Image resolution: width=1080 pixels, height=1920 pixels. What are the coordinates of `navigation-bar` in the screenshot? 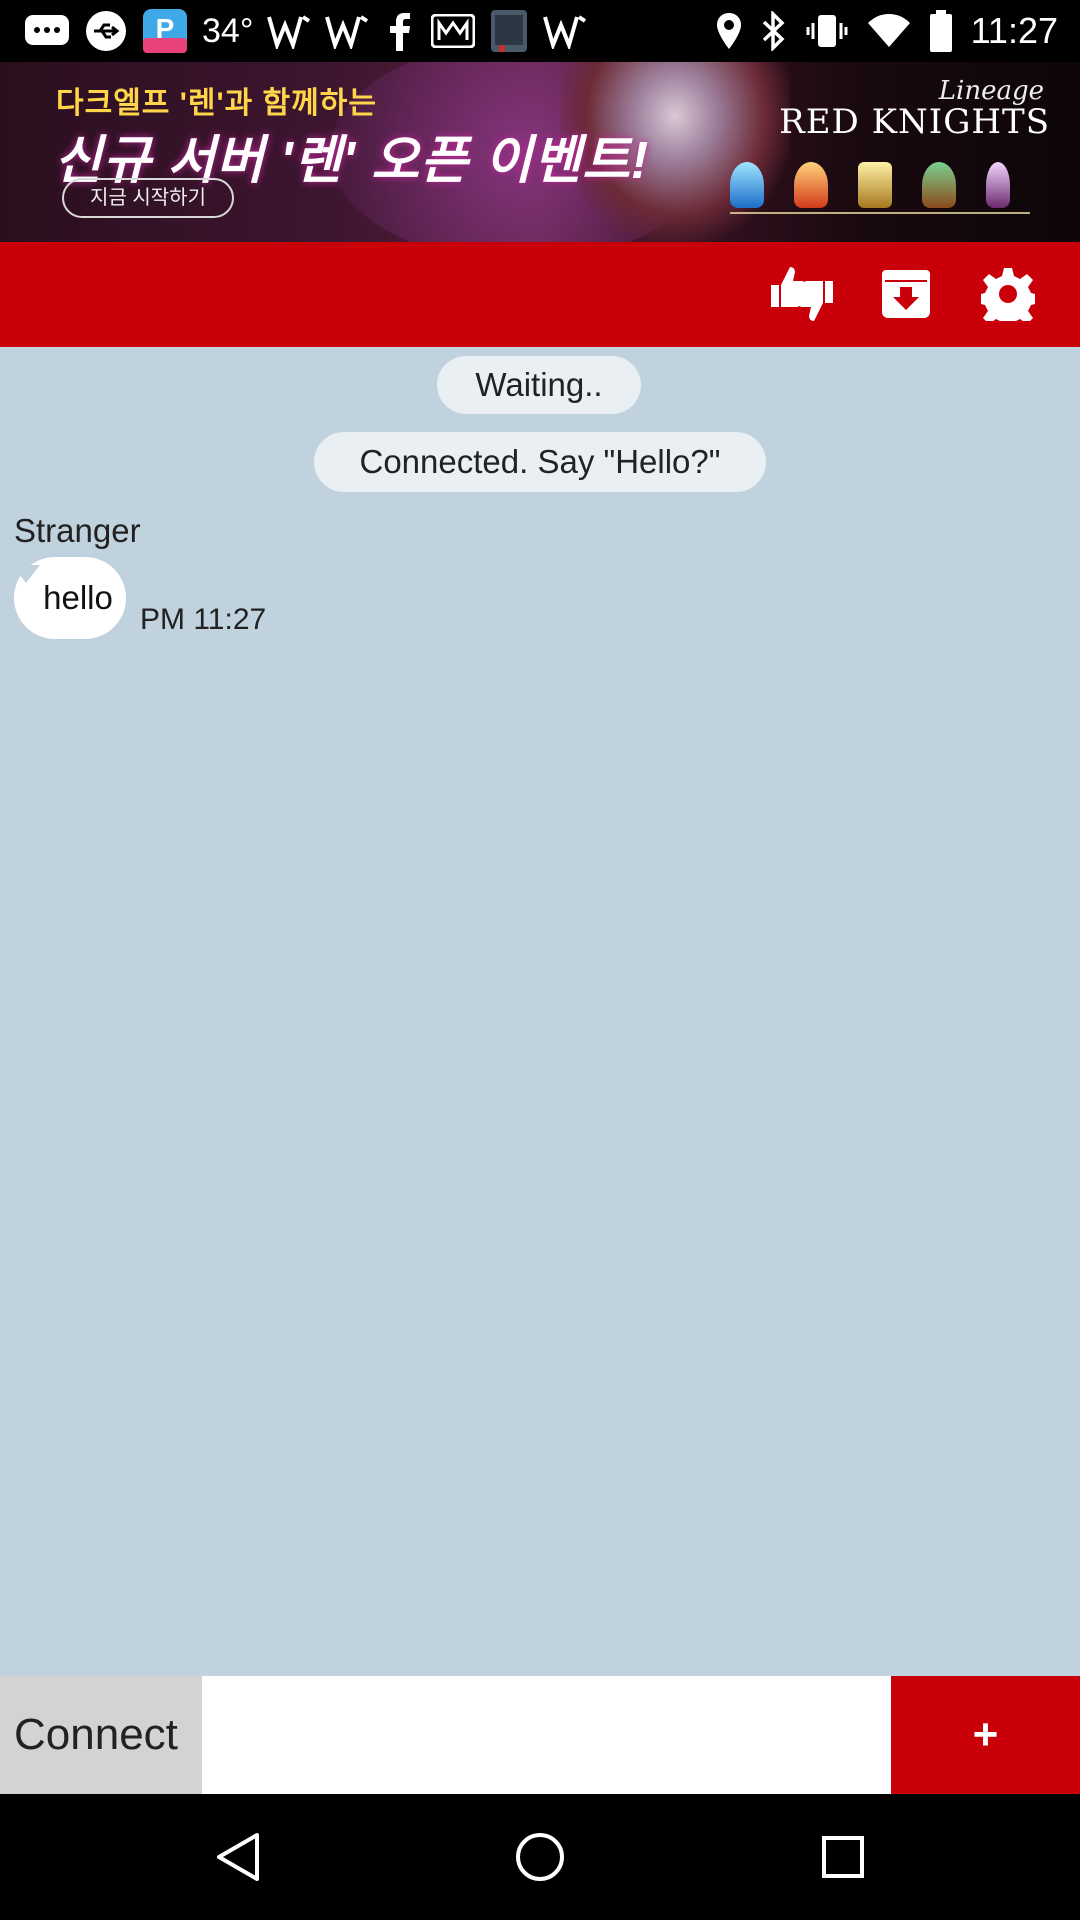 It's located at (540, 1857).